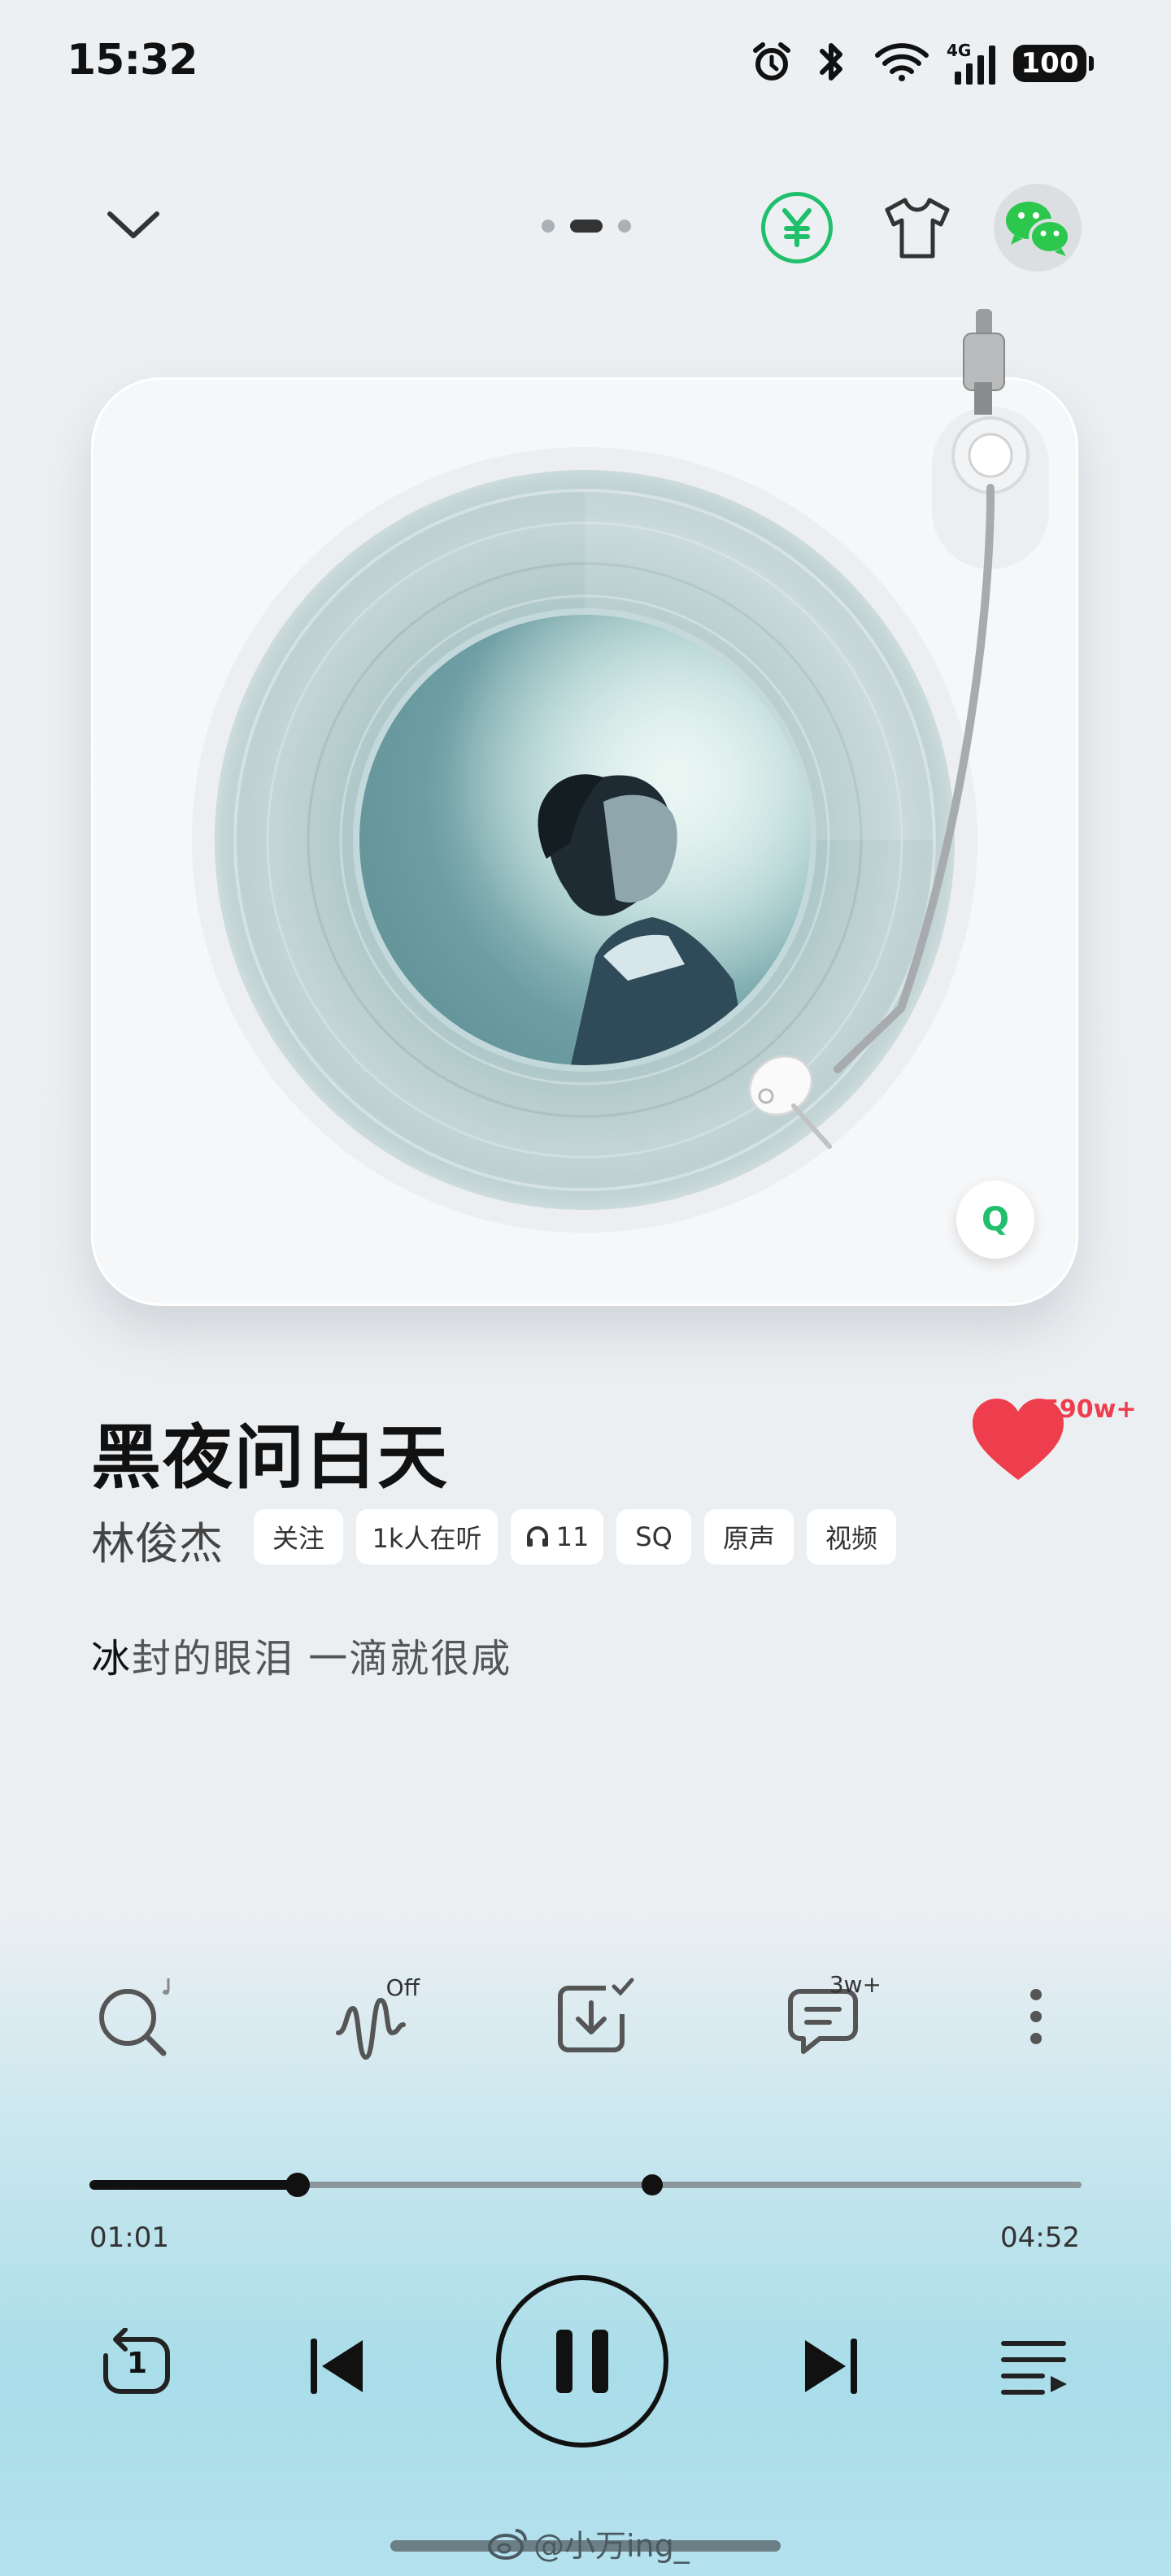 The width and height of the screenshot is (1171, 2576). I want to click on t-shirt-skin-icon, so click(918, 229).